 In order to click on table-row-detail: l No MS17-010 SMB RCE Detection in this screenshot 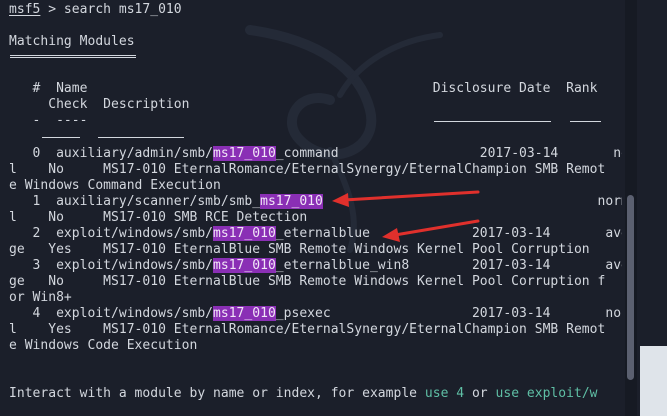, I will do `click(158, 217)`.